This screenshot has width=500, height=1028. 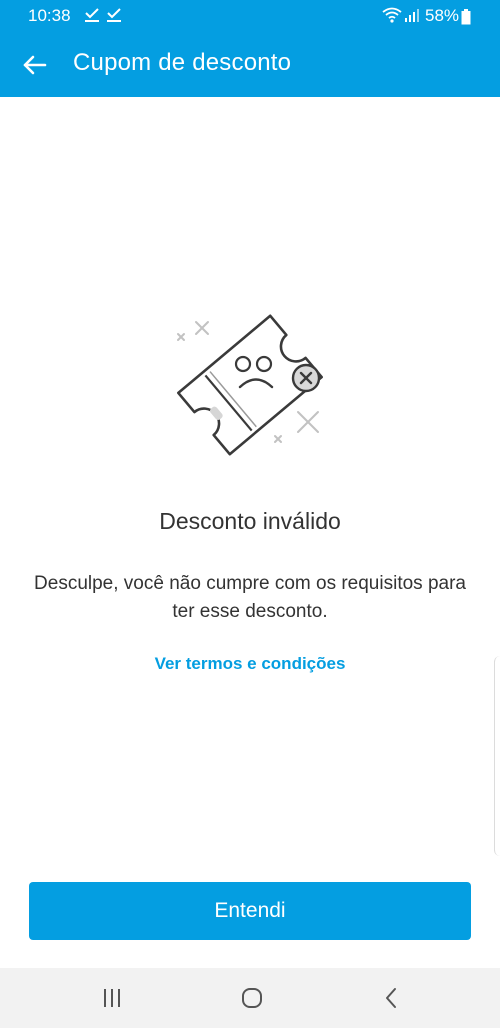 I want to click on app-bar: Cupom de desconto, so click(x=250, y=64).